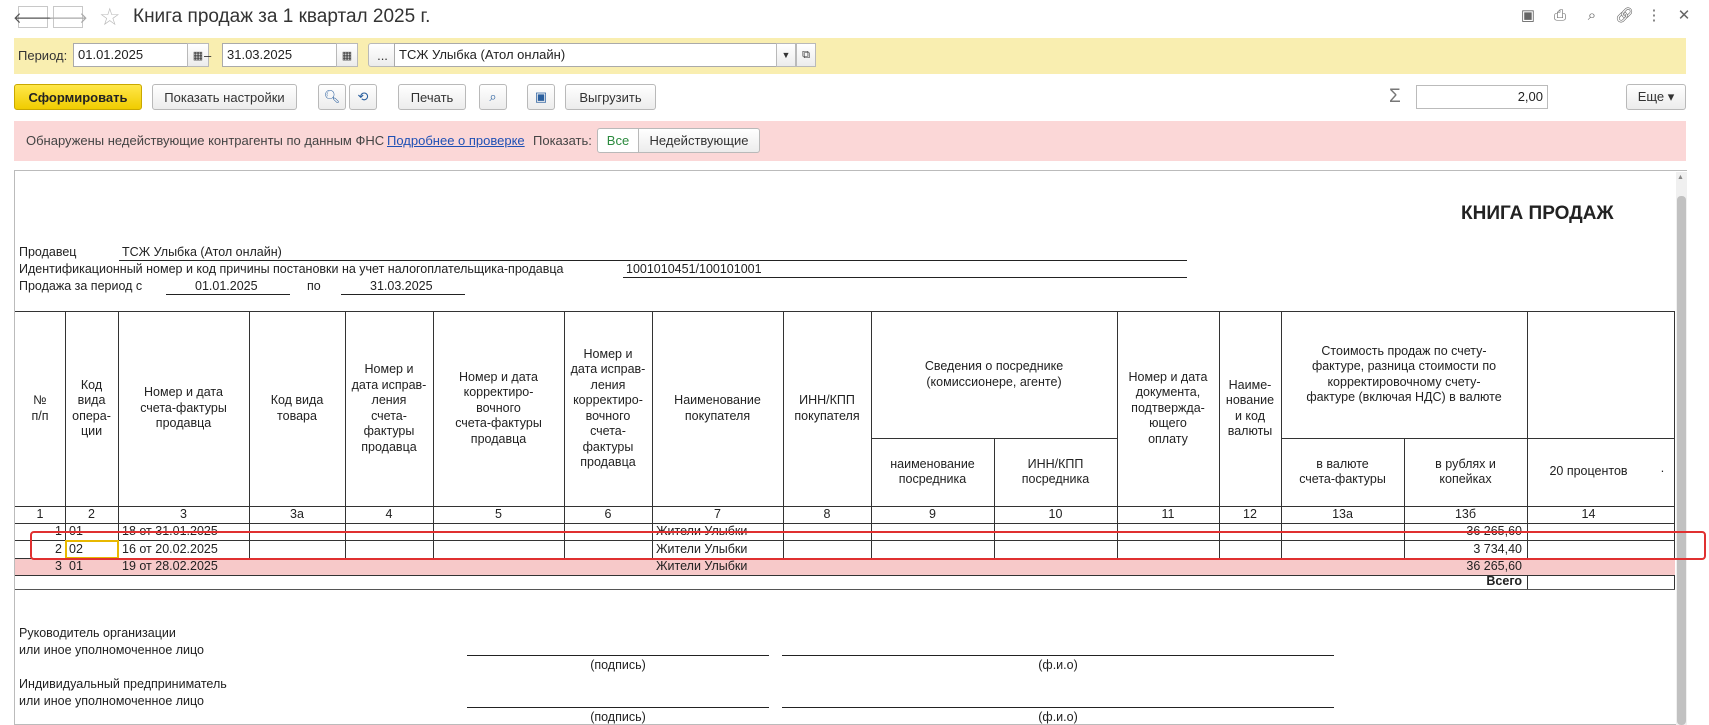 This screenshot has height=725, width=1709. Describe the element at coordinates (363, 97) in the screenshot. I see `search-settings-button: ⟲` at that location.